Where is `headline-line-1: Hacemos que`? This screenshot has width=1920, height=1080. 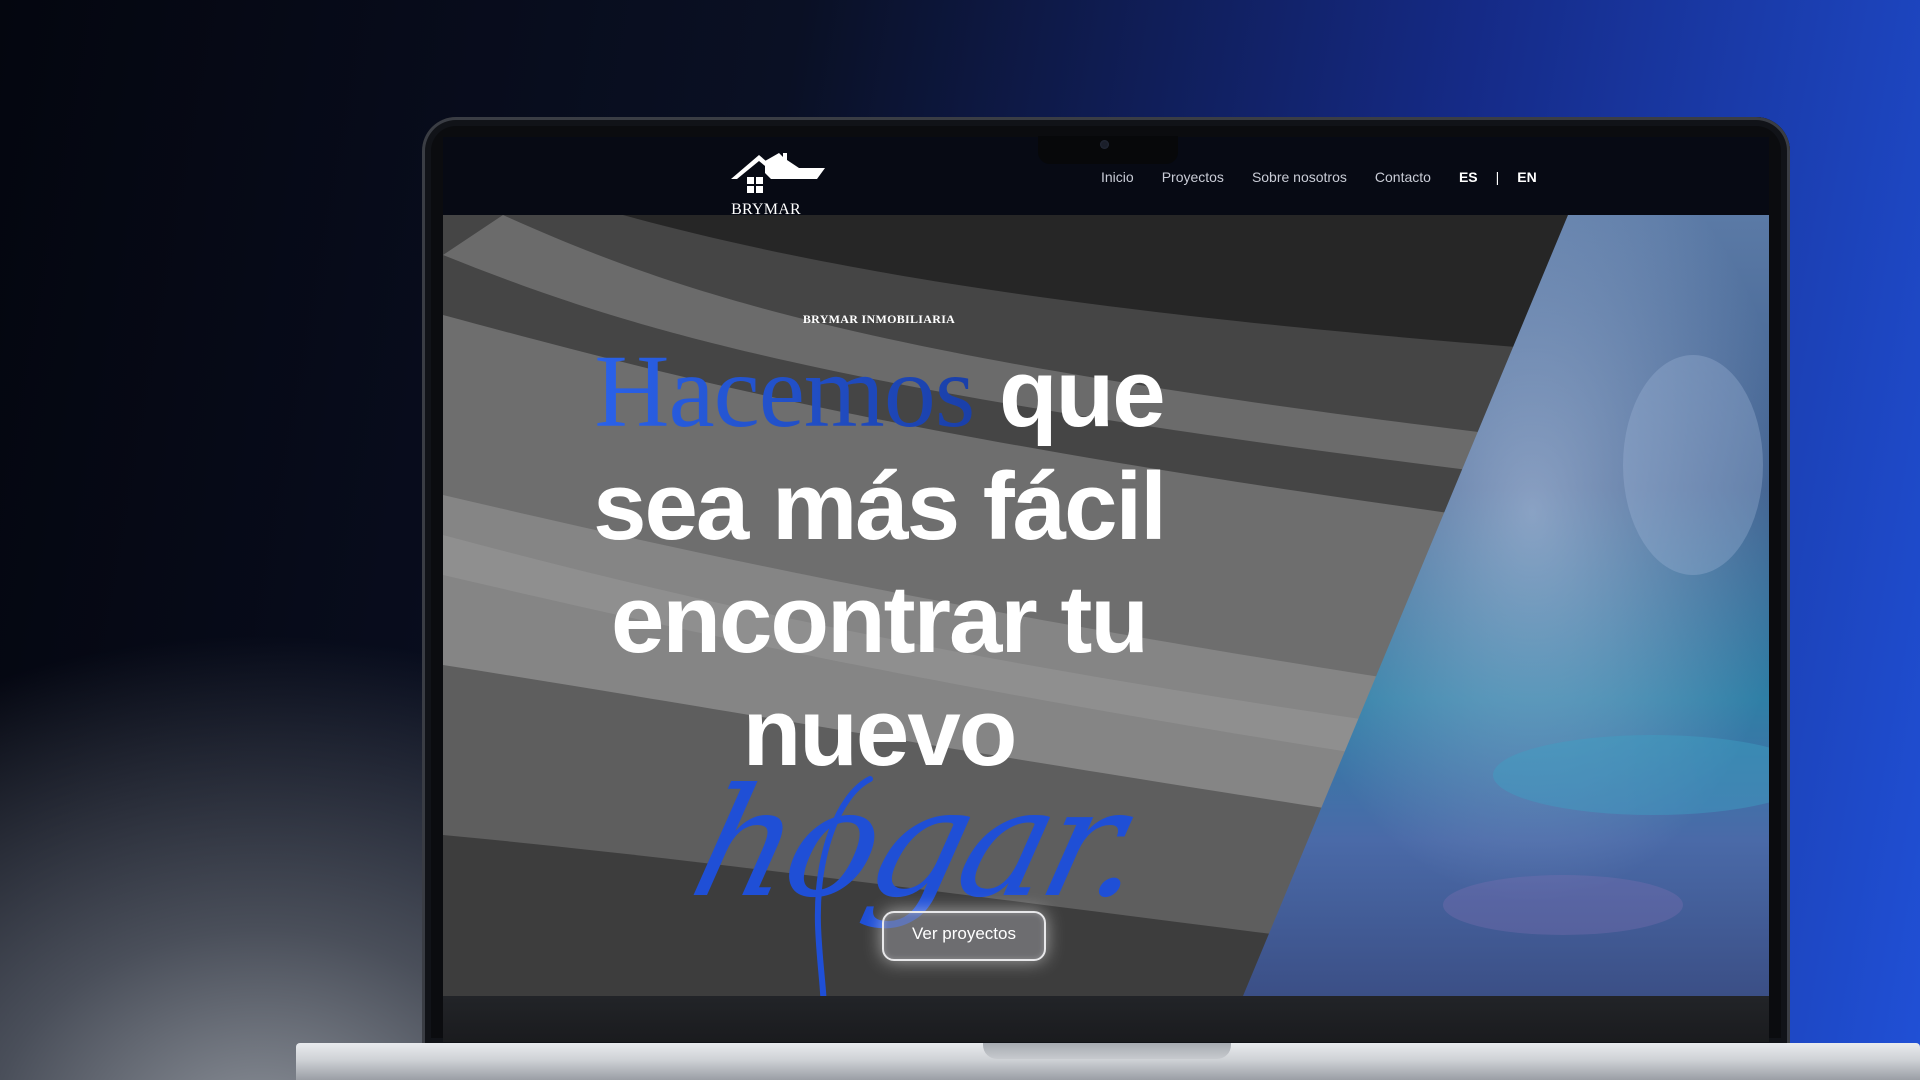
headline-line-1: Hacemos que is located at coordinates (879, 392).